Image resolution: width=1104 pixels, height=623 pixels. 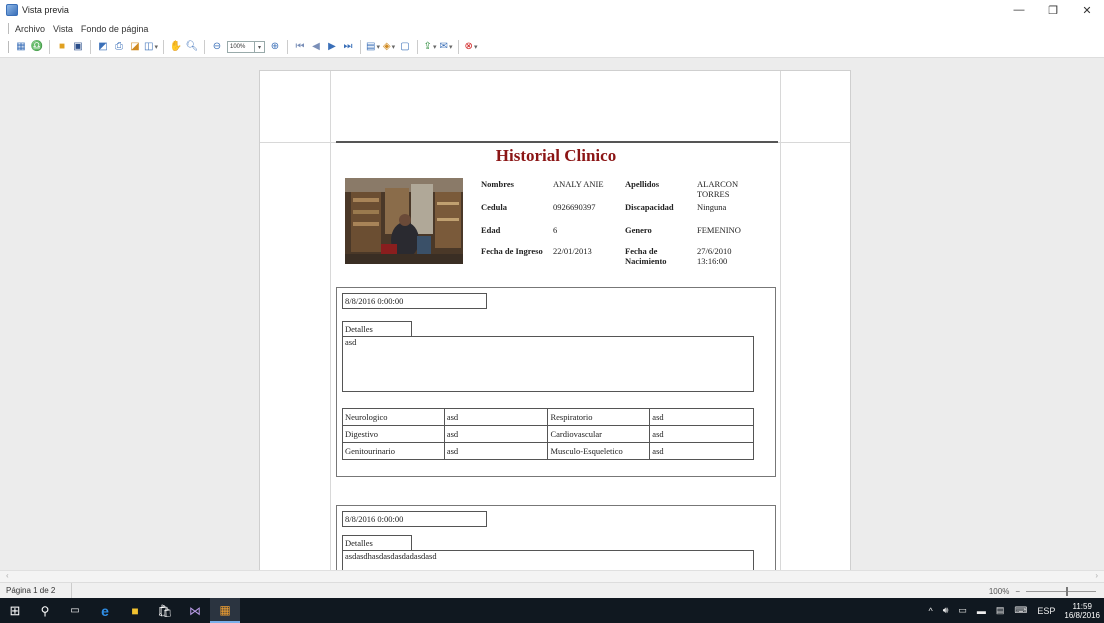 I want to click on keyboard-icon: ⌨, so click(x=1020, y=610).